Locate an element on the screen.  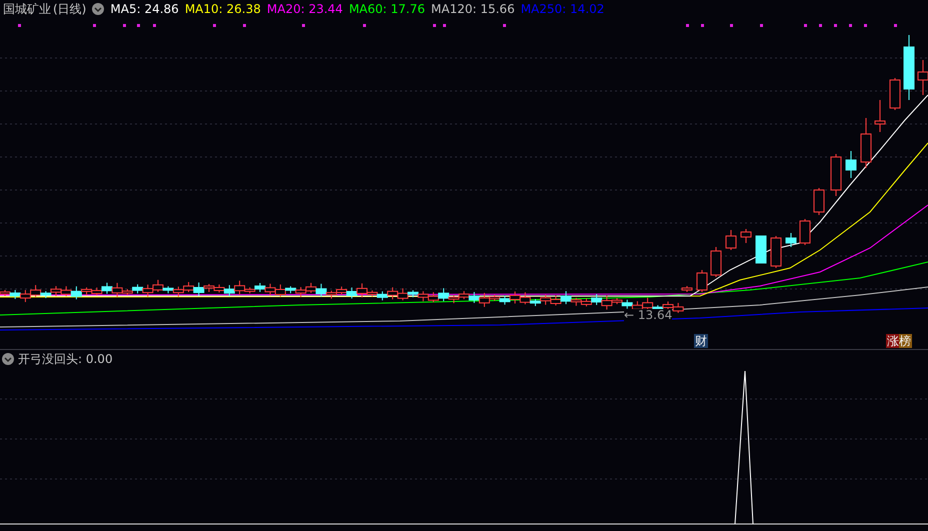
moving-average-legend: MA250: 14.02 is located at coordinates (562, 9).